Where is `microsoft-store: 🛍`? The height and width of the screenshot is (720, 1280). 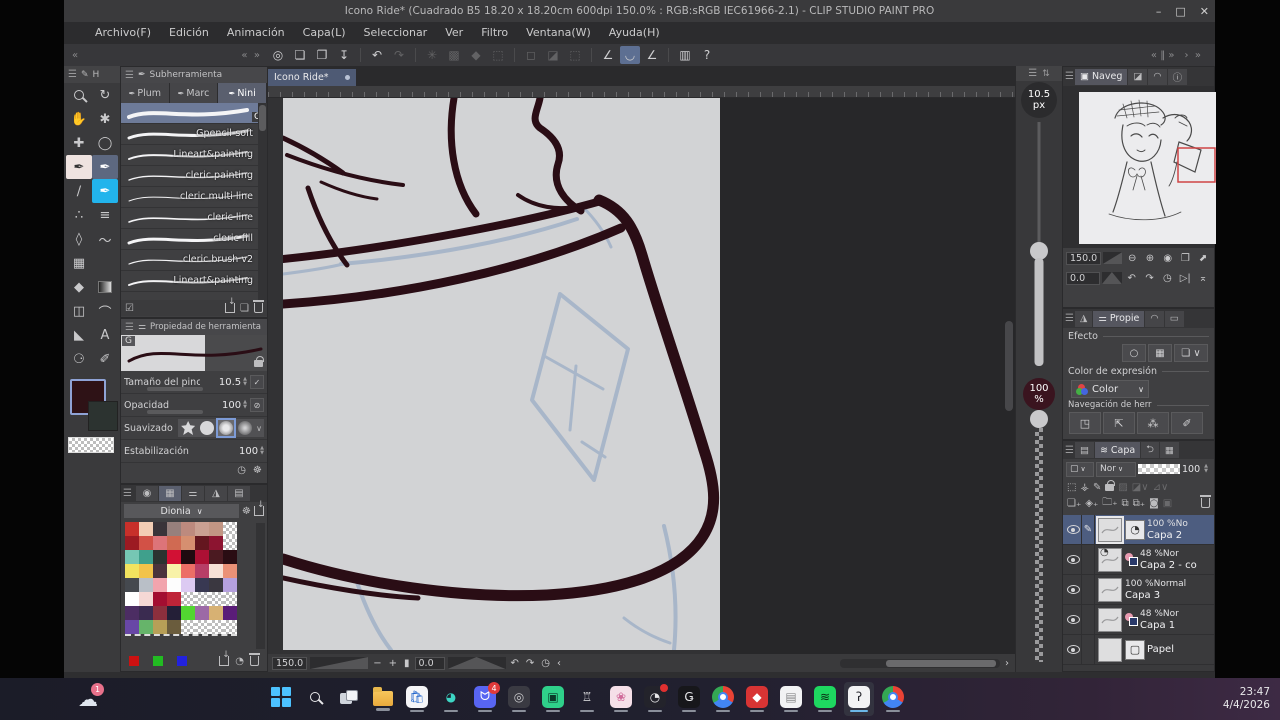
microsoft-store: 🛍 is located at coordinates (417, 699).